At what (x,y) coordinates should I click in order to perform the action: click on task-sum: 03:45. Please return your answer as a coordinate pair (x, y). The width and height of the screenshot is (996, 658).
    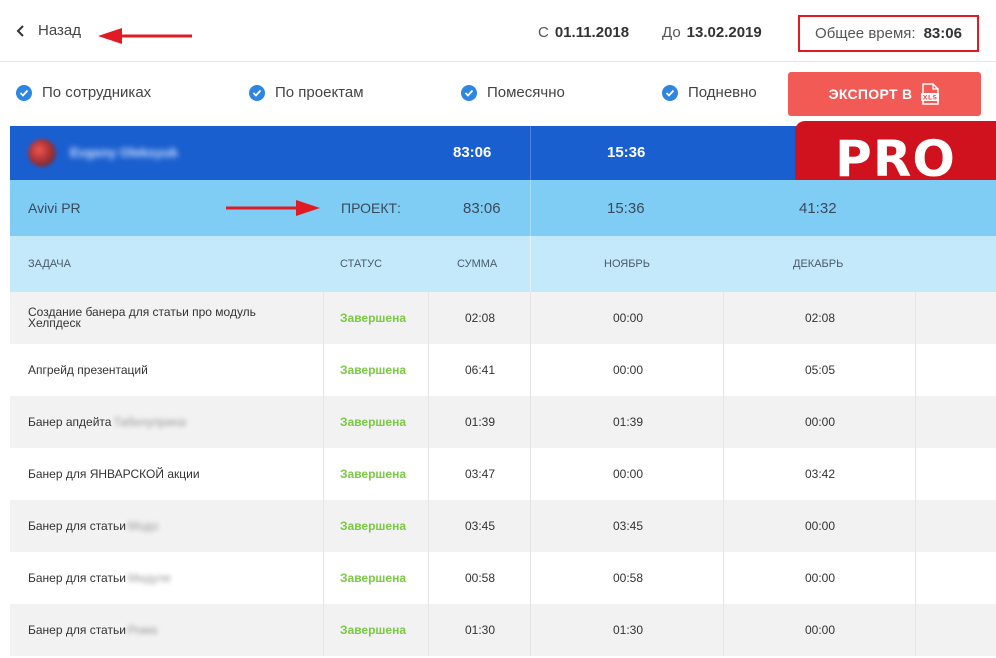
    Looking at the image, I should click on (480, 526).